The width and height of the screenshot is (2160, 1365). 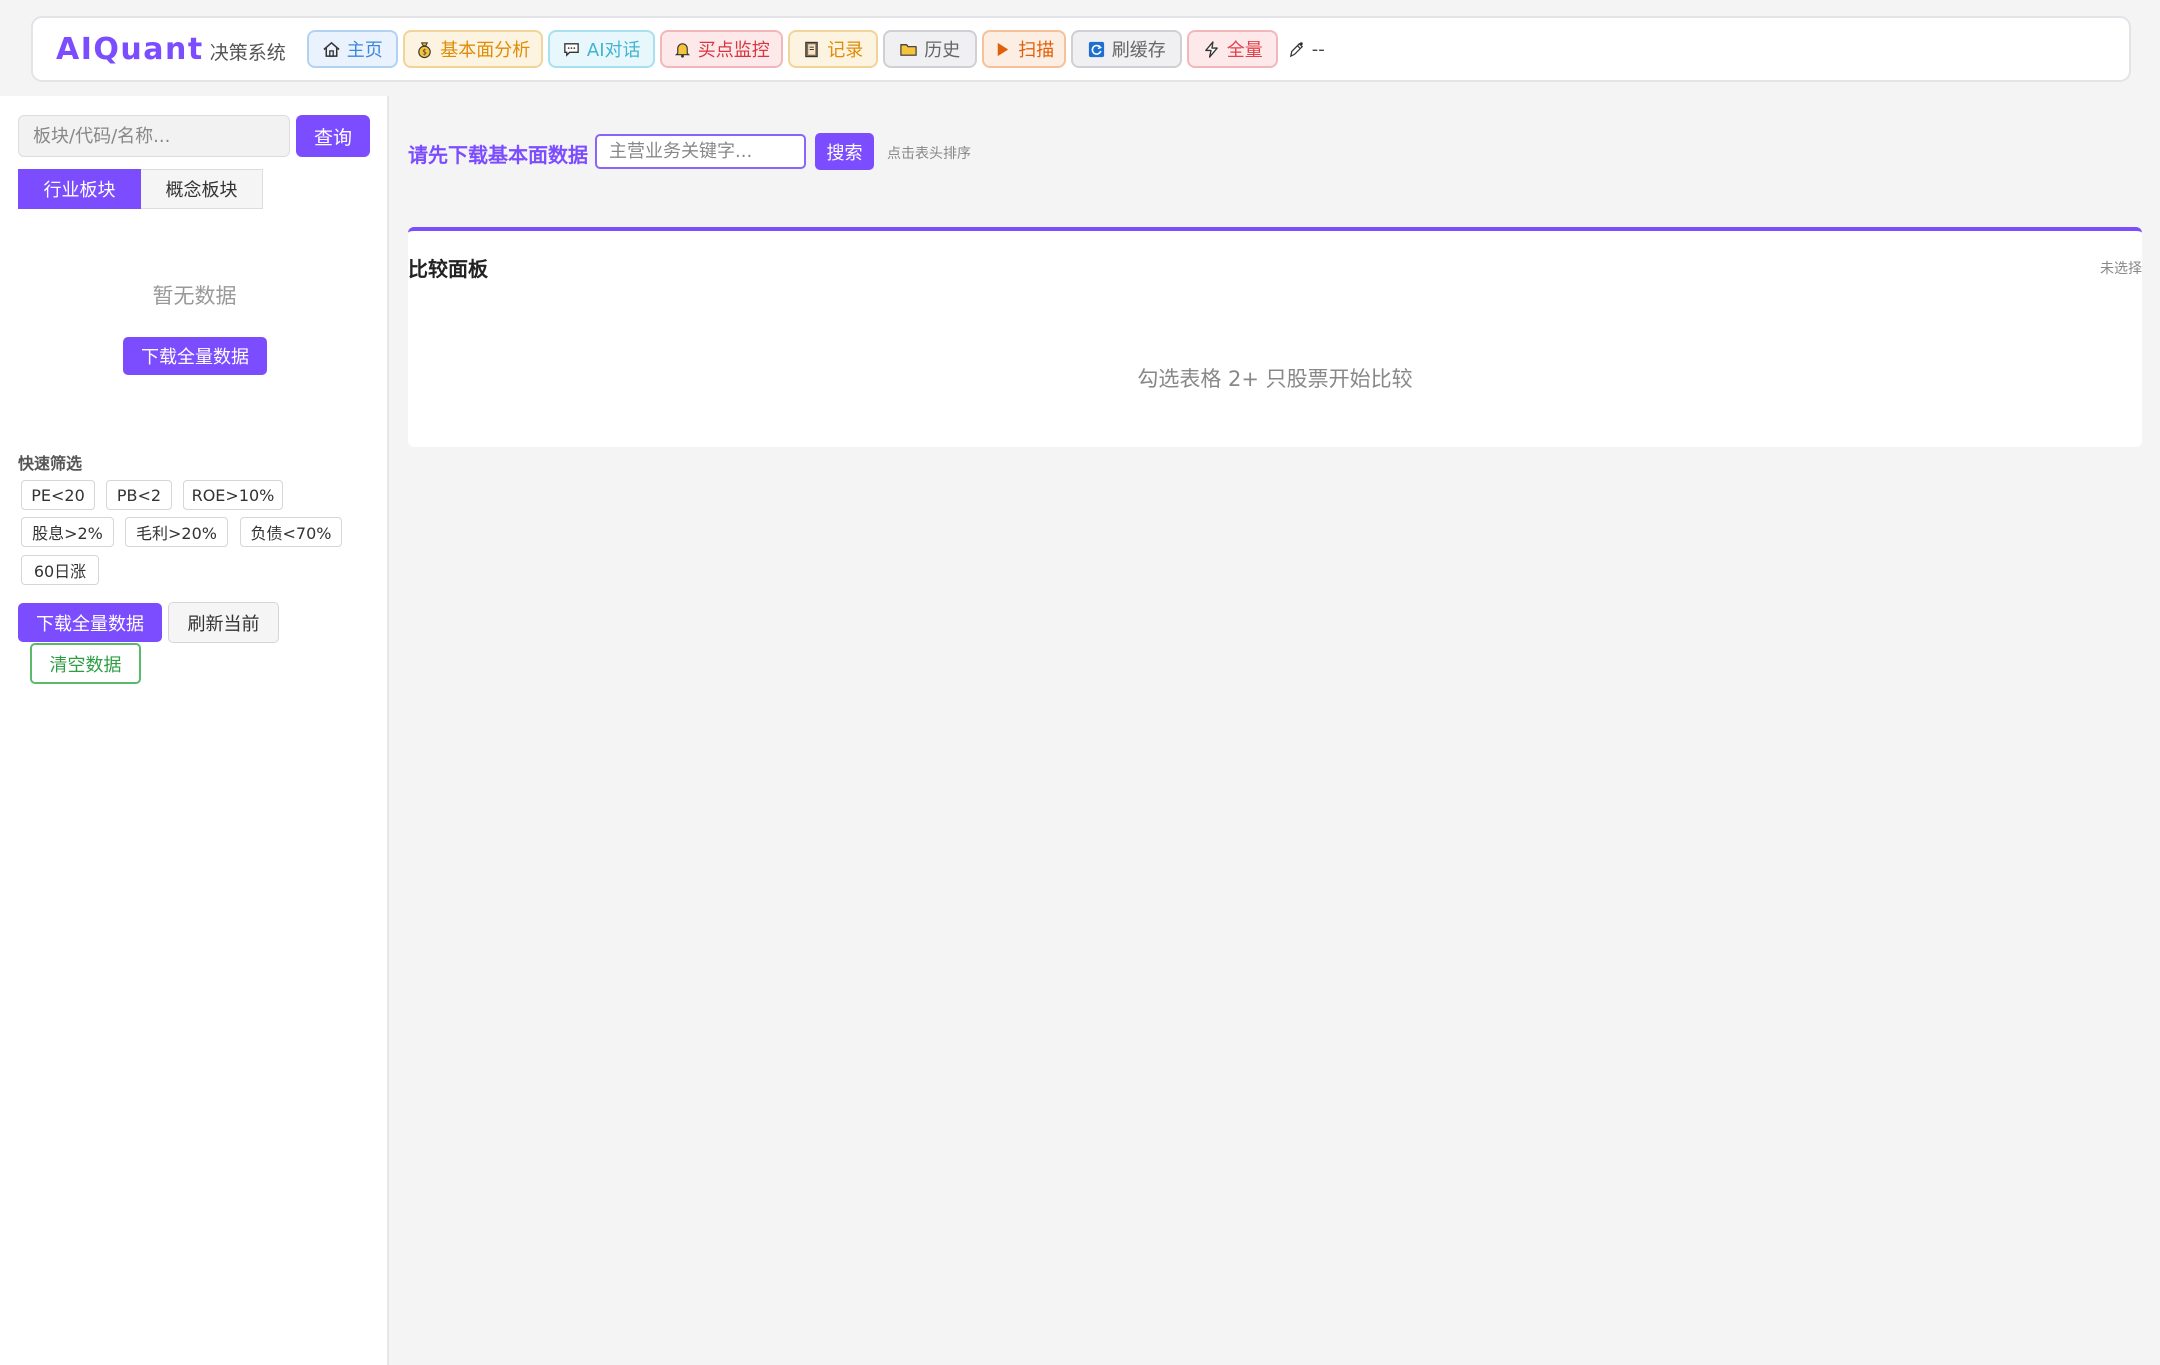 I want to click on page-title: 请先下载基本面数据, so click(x=498, y=155).